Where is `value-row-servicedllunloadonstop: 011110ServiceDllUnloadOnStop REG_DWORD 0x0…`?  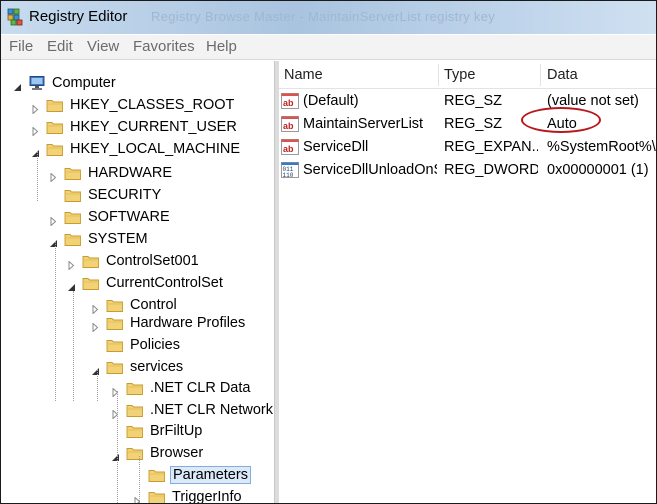
value-row-servicedllunloadonstop: 011110ServiceDllUnloadOnStop REG_DWORD 0x0… is located at coordinates (467, 170).